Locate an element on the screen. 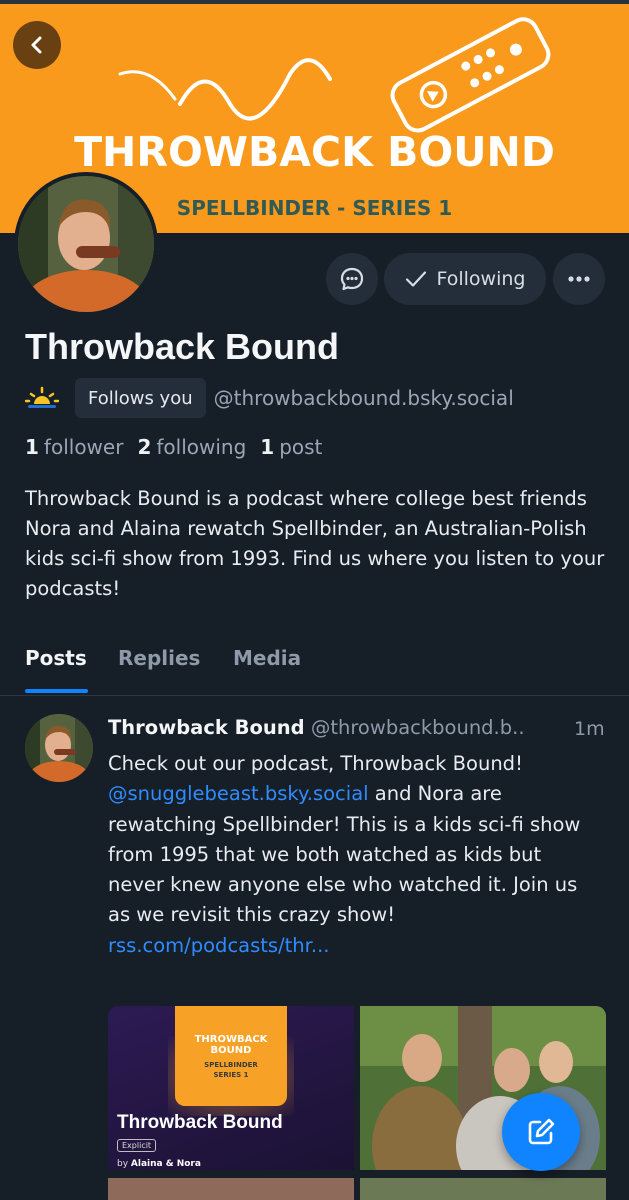  message-button is located at coordinates (352, 279).